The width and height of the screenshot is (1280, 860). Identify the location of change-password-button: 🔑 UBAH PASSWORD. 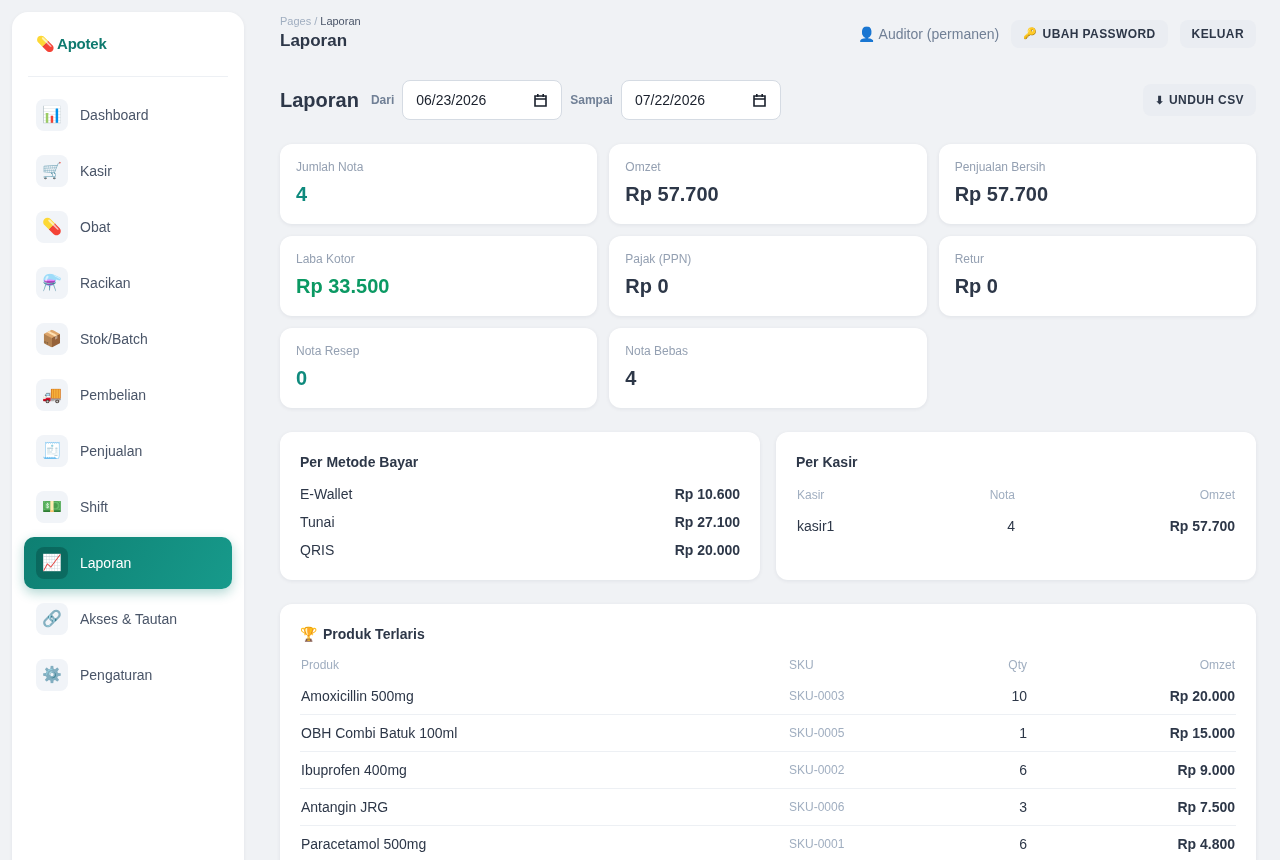
(1089, 33).